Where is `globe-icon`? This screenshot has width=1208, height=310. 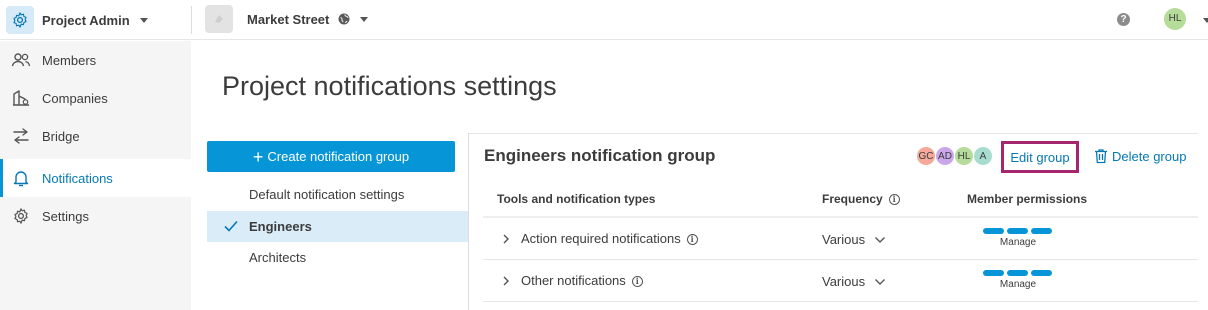
globe-icon is located at coordinates (344, 19).